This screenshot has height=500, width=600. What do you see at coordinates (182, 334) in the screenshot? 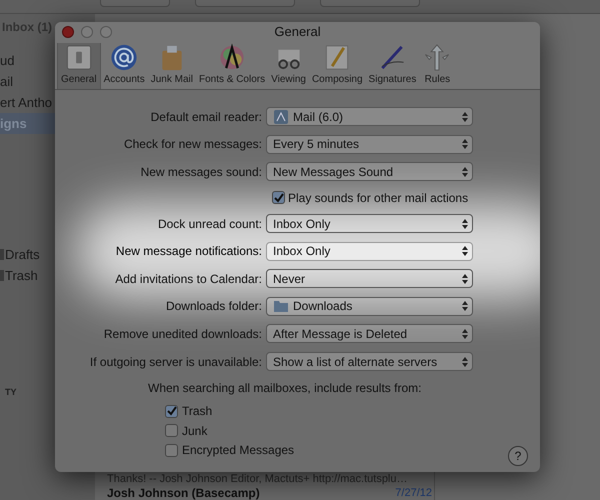
I see `setting-label: Remove unedited downloads:` at bounding box center [182, 334].